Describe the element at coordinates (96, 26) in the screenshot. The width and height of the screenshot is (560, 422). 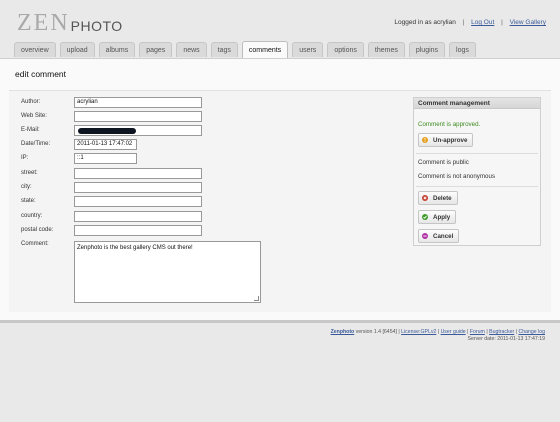
I see `logo-photo: PHOTO` at that location.